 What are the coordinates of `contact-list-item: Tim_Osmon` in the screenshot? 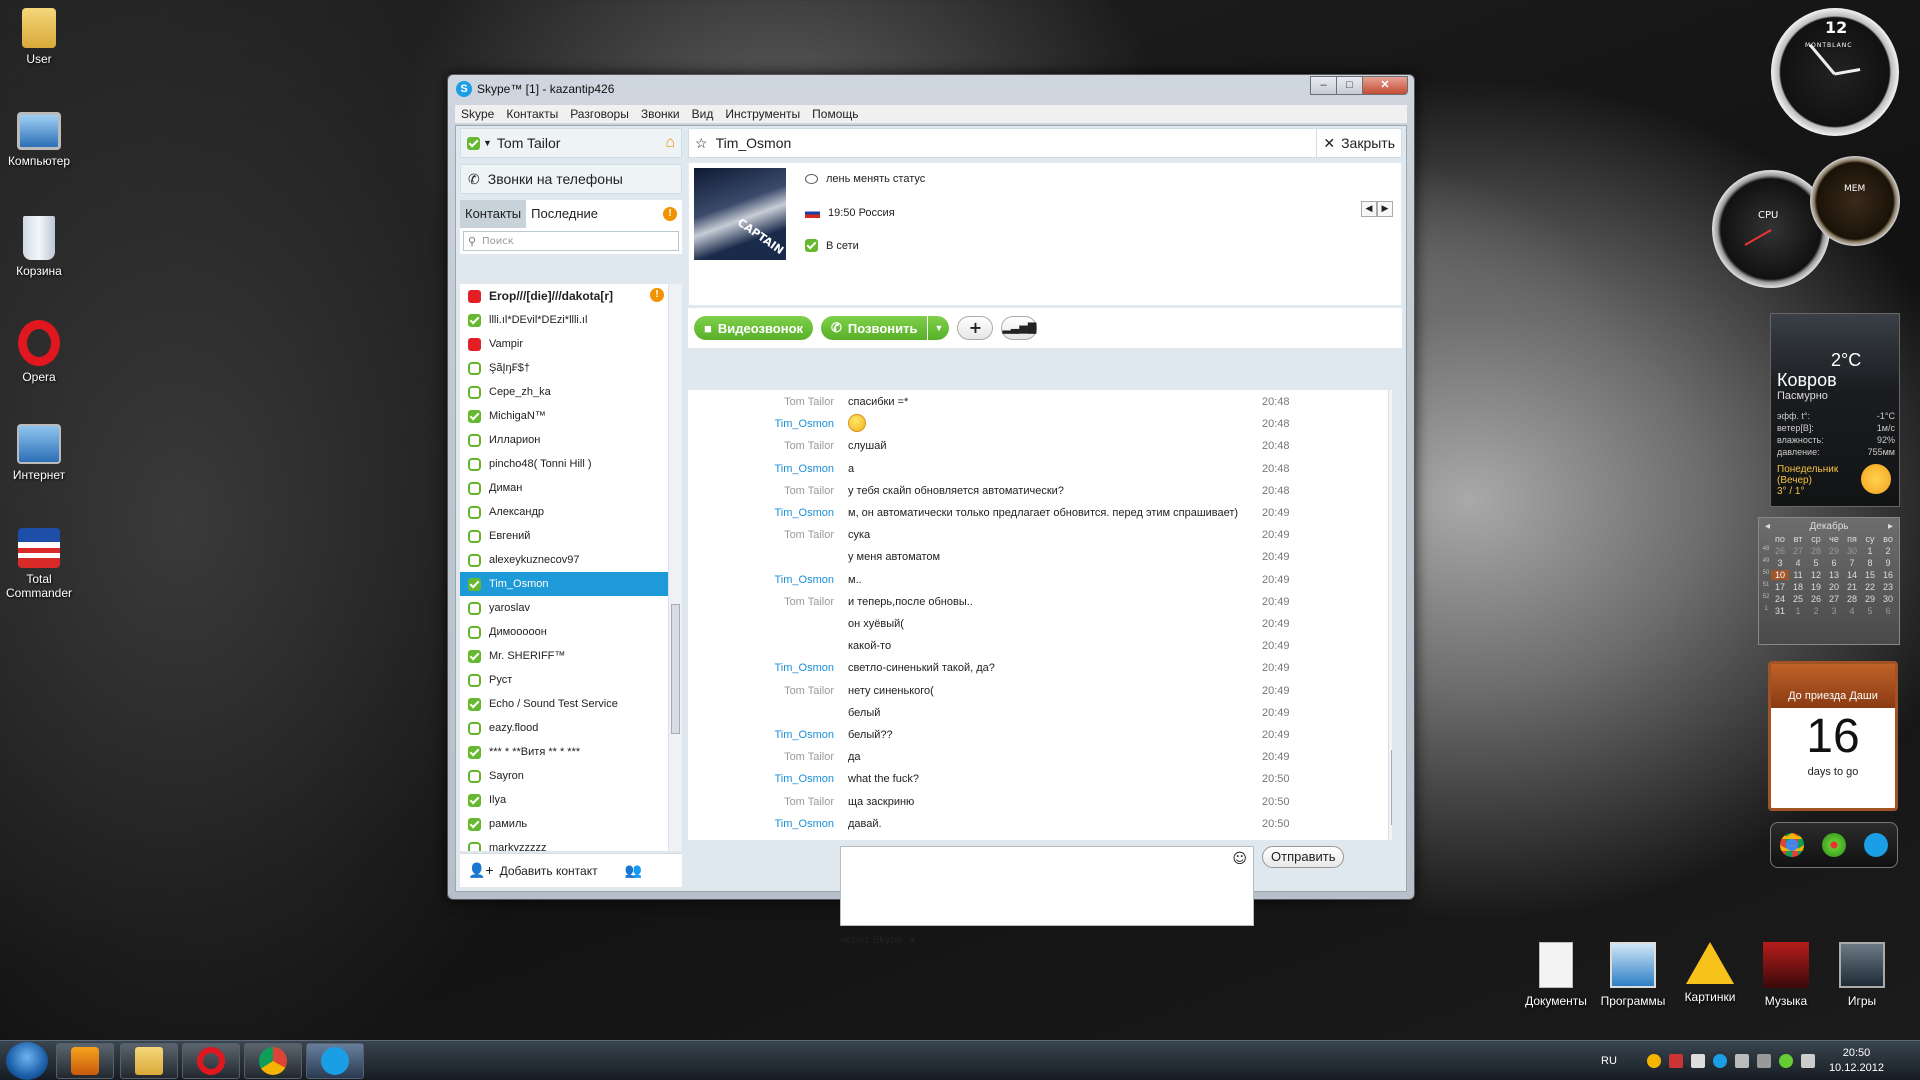 It's located at (564, 584).